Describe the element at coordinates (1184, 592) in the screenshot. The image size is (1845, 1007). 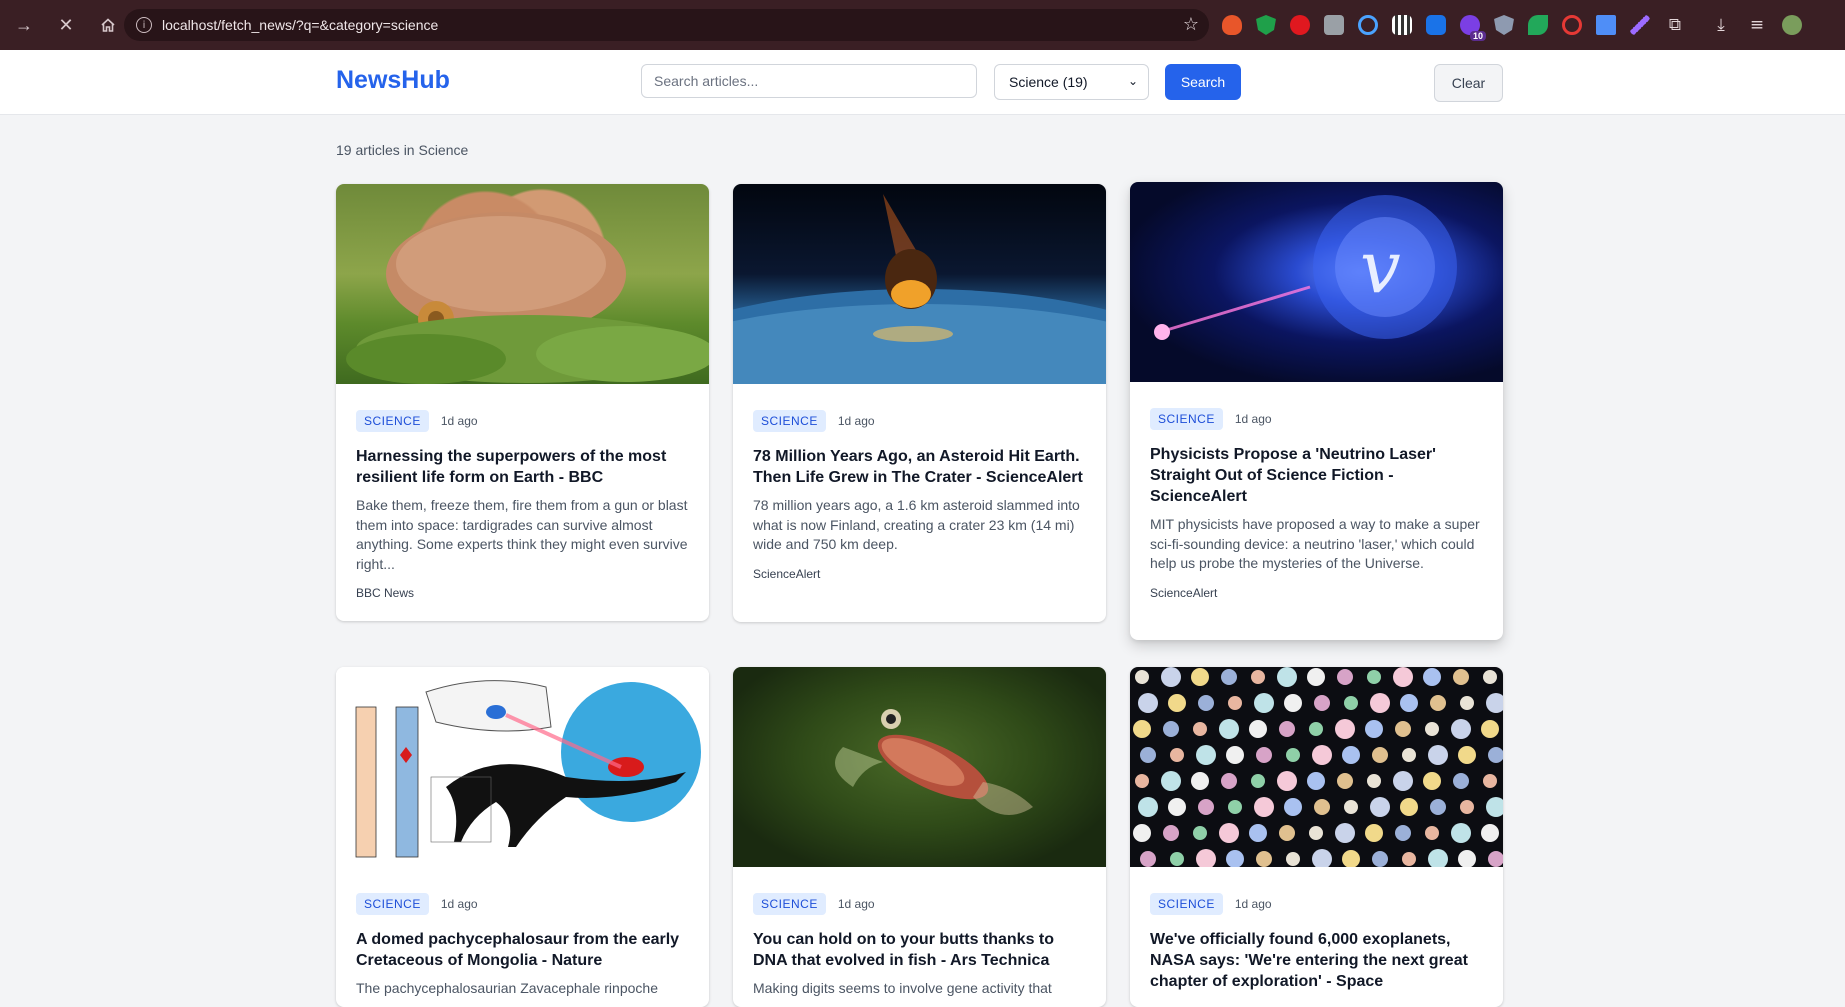
I see `article-source: ScienceAlert` at that location.